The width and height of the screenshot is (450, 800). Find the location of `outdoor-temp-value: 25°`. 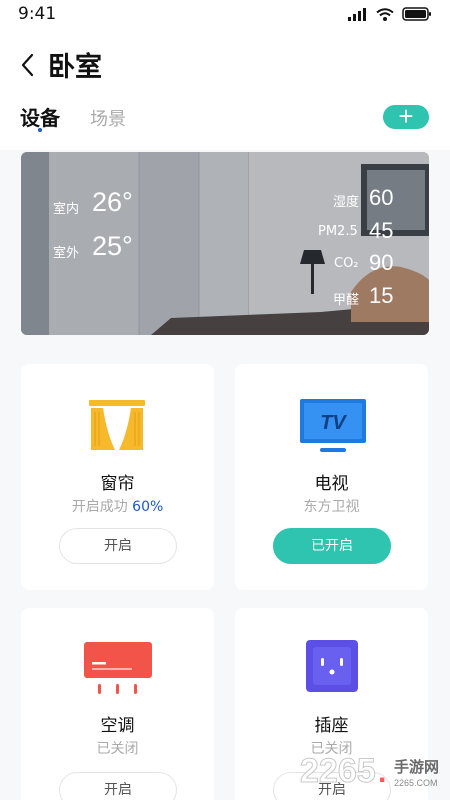

outdoor-temp-value: 25° is located at coordinates (112, 246).